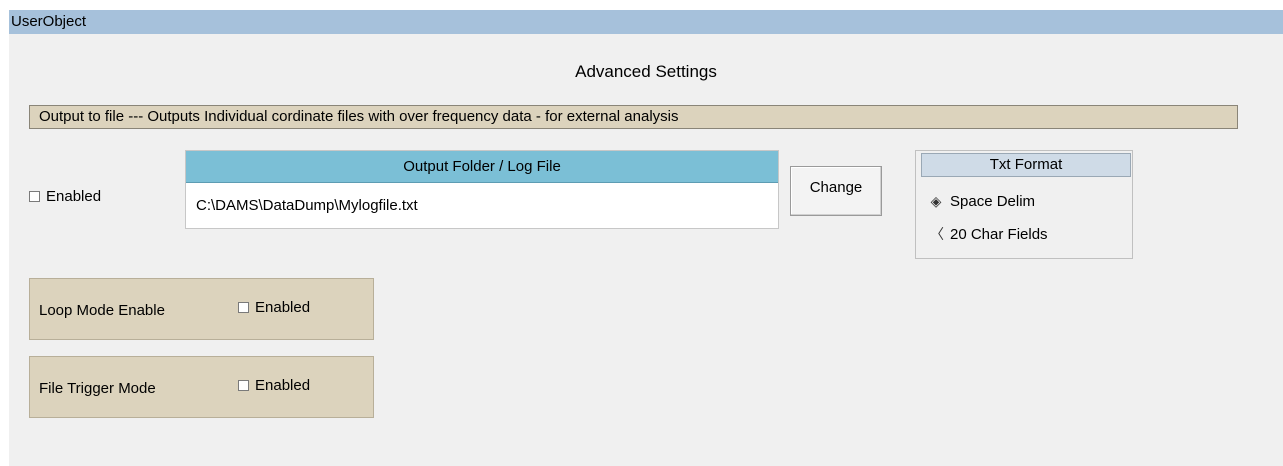 The width and height of the screenshot is (1283, 466). I want to click on radio-20-char-fields: 〈 20 Char Fields, so click(989, 234).